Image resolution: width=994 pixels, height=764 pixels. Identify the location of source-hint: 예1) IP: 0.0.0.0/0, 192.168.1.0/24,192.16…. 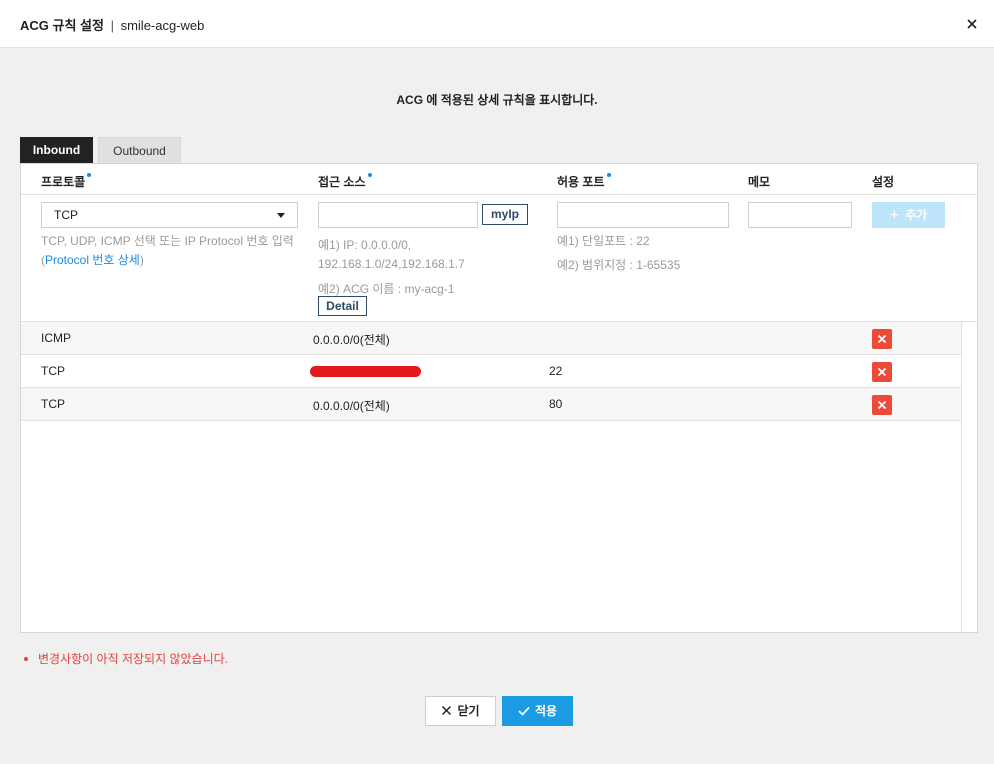
(391, 267).